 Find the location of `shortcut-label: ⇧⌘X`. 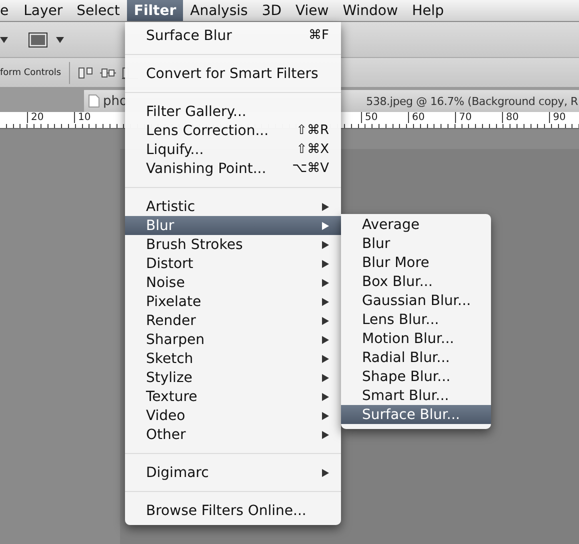

shortcut-label: ⇧⌘X is located at coordinates (312, 149).